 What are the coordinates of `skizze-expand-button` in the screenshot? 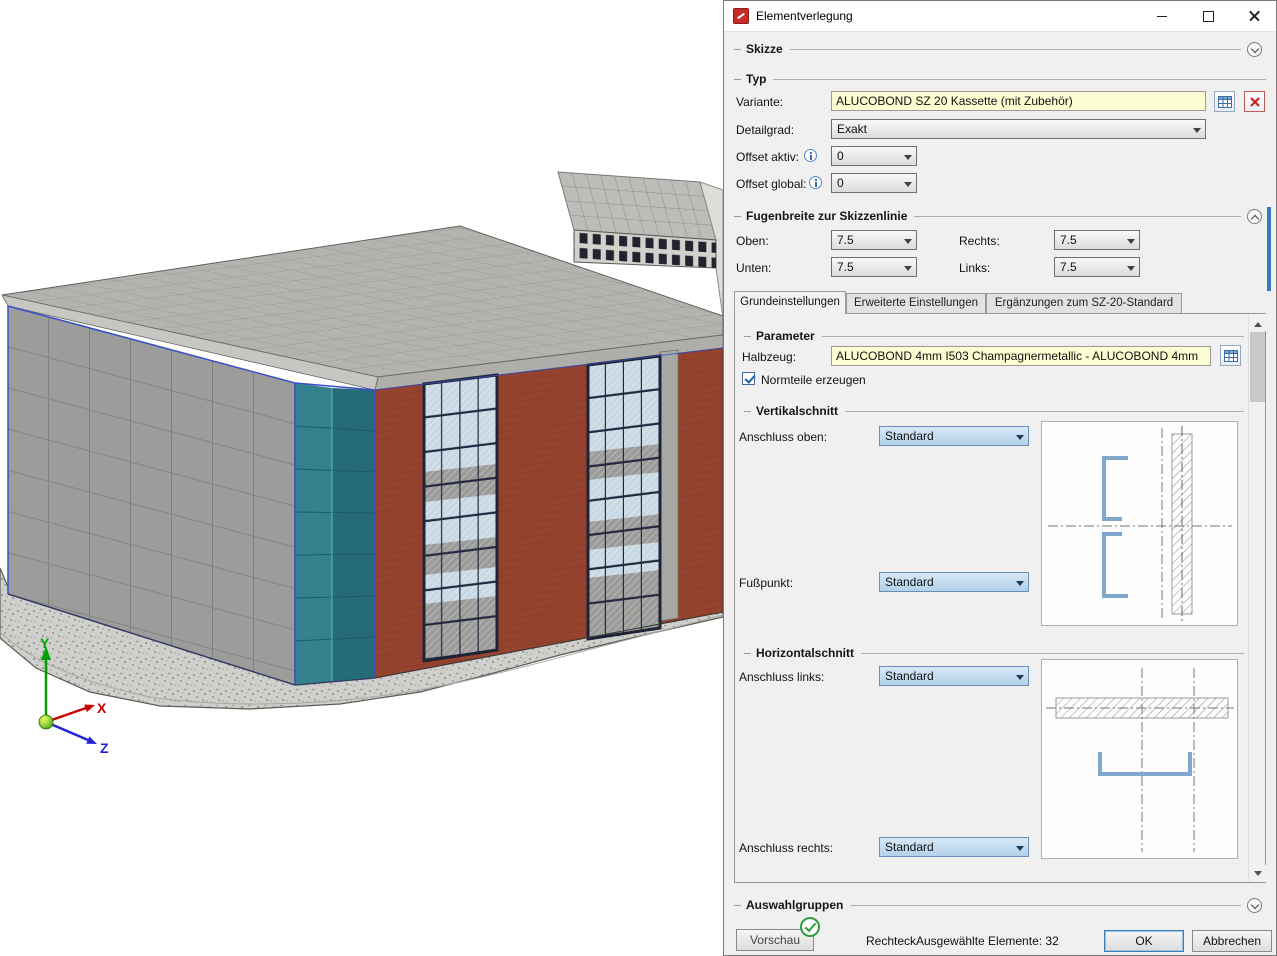 It's located at (1254, 49).